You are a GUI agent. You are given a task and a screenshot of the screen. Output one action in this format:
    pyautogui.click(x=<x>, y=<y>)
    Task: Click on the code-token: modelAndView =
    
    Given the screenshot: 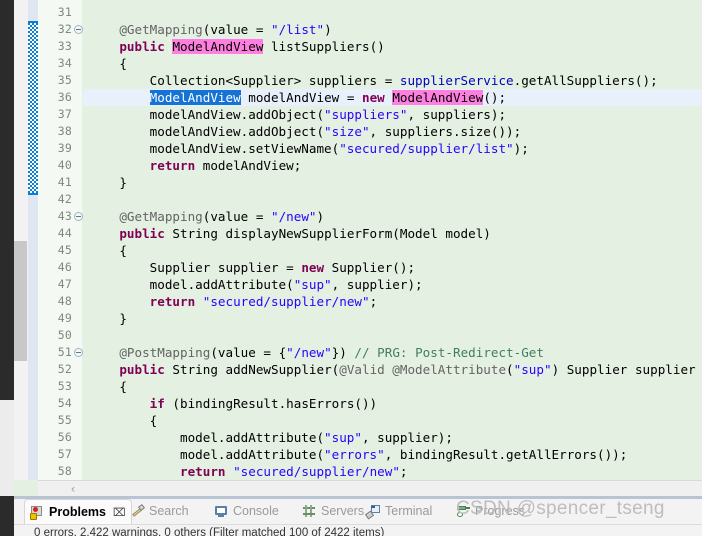 What is the action you would take?
    pyautogui.click(x=301, y=97)
    